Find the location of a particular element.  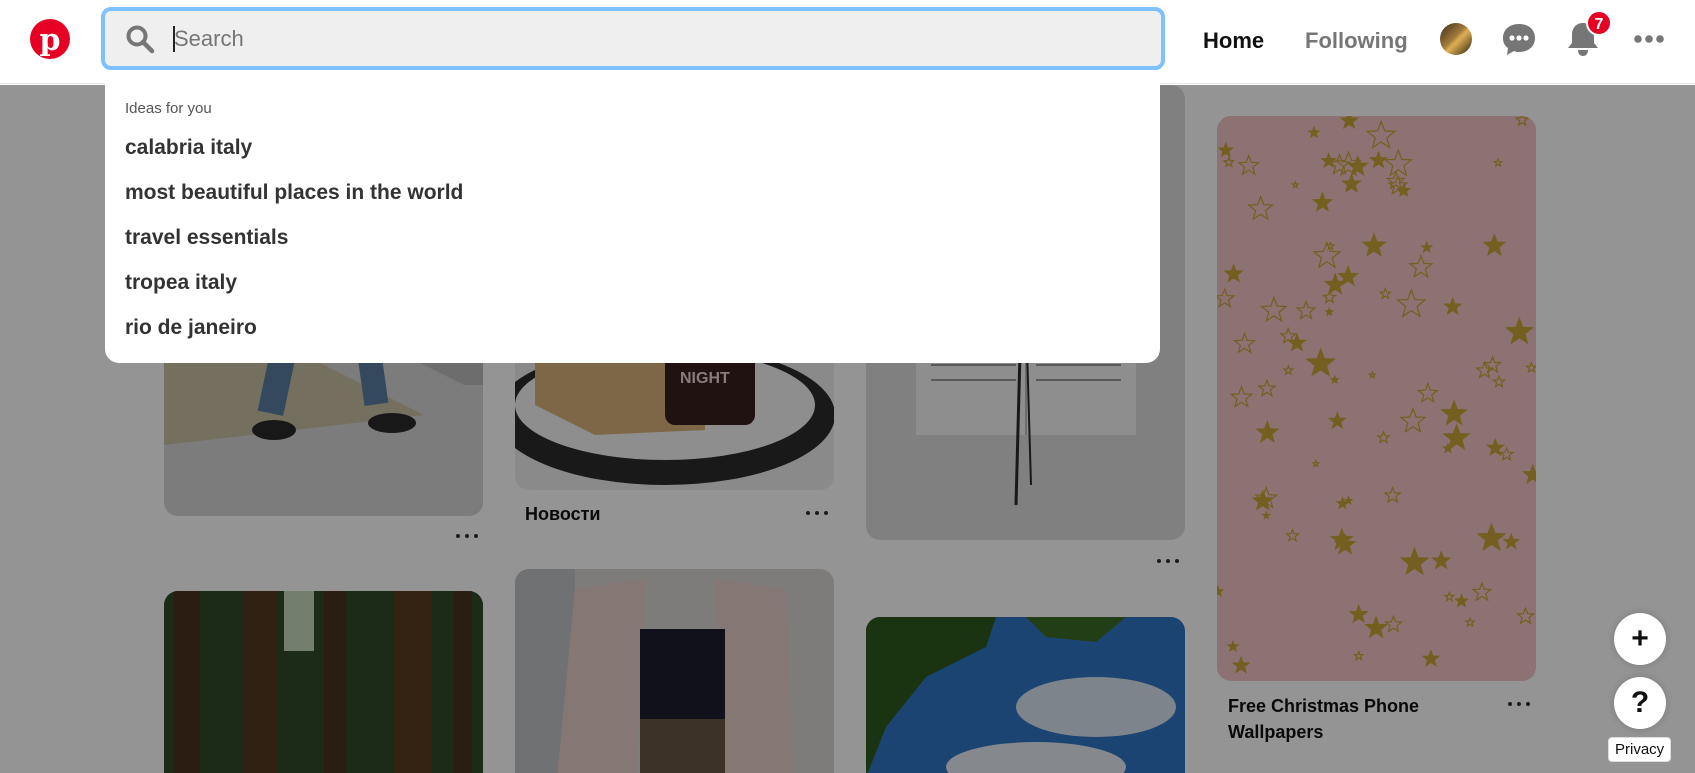

text-caret is located at coordinates (174, 39).